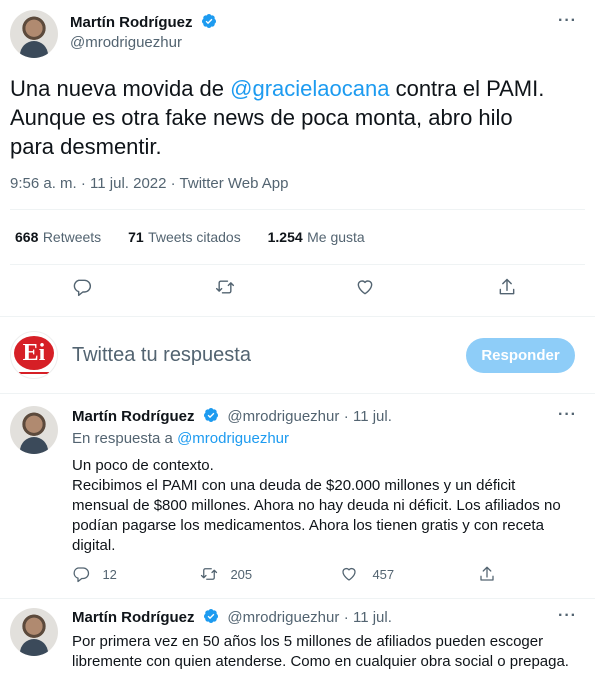 This screenshot has width=595, height=676. What do you see at coordinates (367, 574) in the screenshot?
I see `like-button: 457` at bounding box center [367, 574].